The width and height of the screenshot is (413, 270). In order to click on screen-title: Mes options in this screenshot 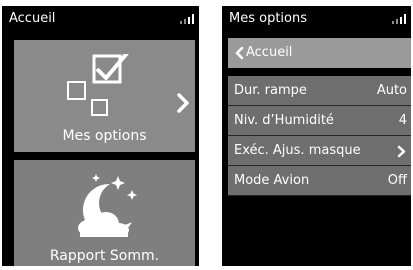, I will do `click(268, 18)`.